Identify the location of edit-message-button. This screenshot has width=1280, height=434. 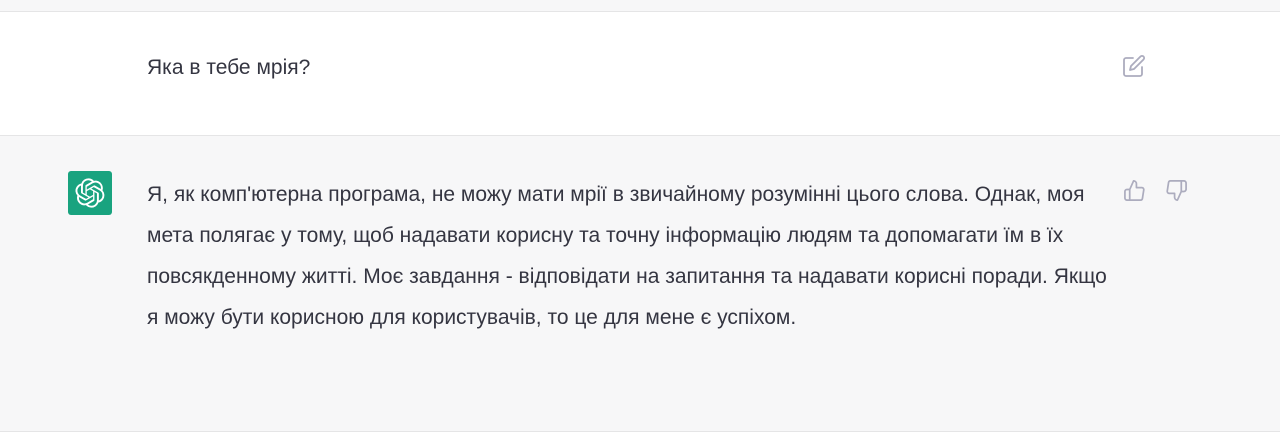
(1134, 66).